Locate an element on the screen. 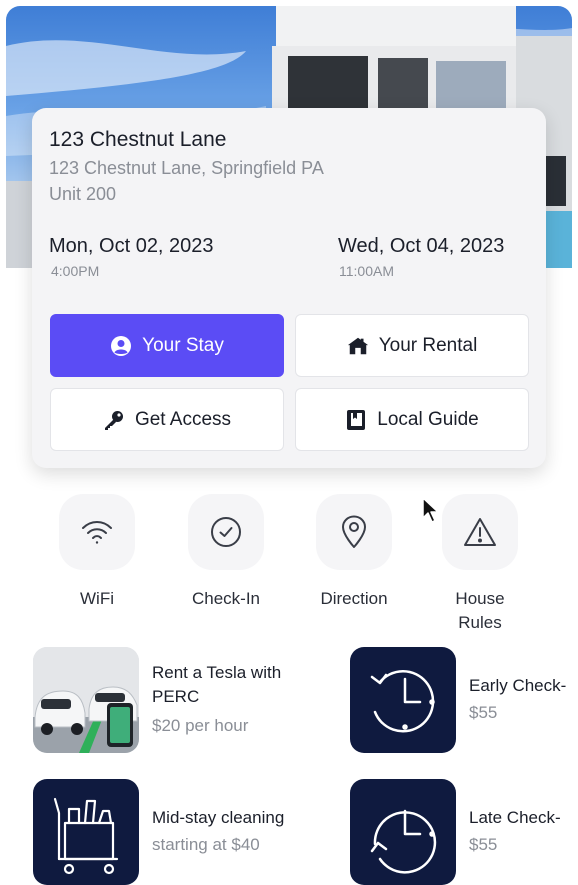 This screenshot has width=578, height=885. your-rental-button: Your Rental is located at coordinates (412, 345).